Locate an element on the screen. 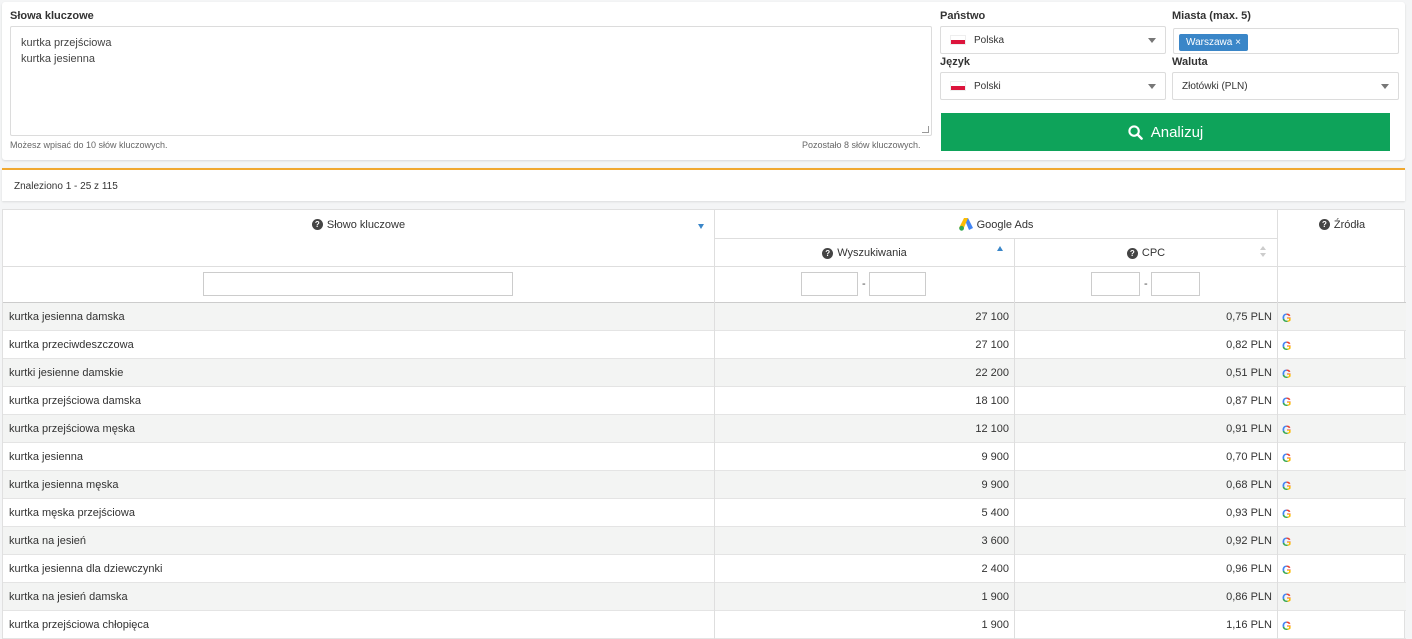 The image size is (1412, 639). row-searches: 2 400 is located at coordinates (995, 569).